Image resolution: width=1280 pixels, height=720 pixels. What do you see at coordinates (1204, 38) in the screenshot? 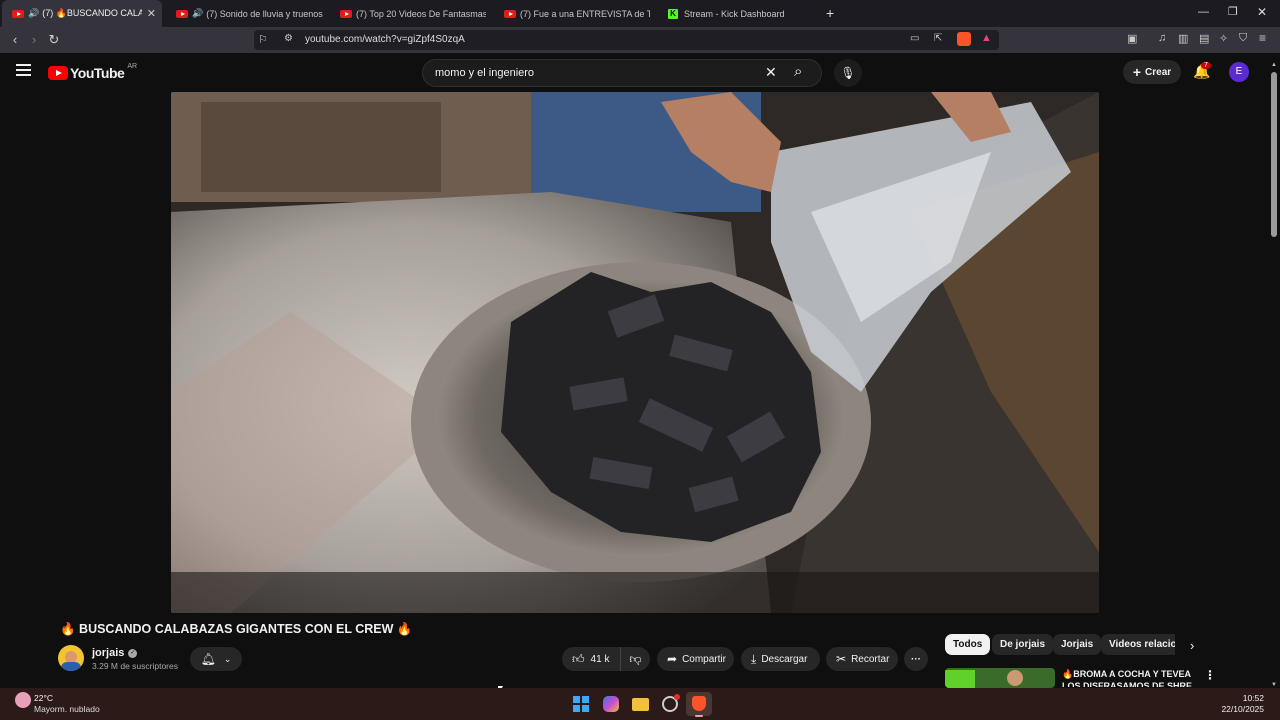
I see `wallet-icon: ▤` at bounding box center [1204, 38].